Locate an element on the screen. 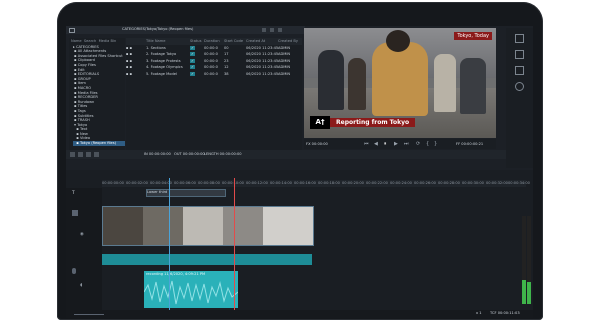 The width and height of the screenshot is (600, 320). trim-icon is located at coordinates (80, 154).